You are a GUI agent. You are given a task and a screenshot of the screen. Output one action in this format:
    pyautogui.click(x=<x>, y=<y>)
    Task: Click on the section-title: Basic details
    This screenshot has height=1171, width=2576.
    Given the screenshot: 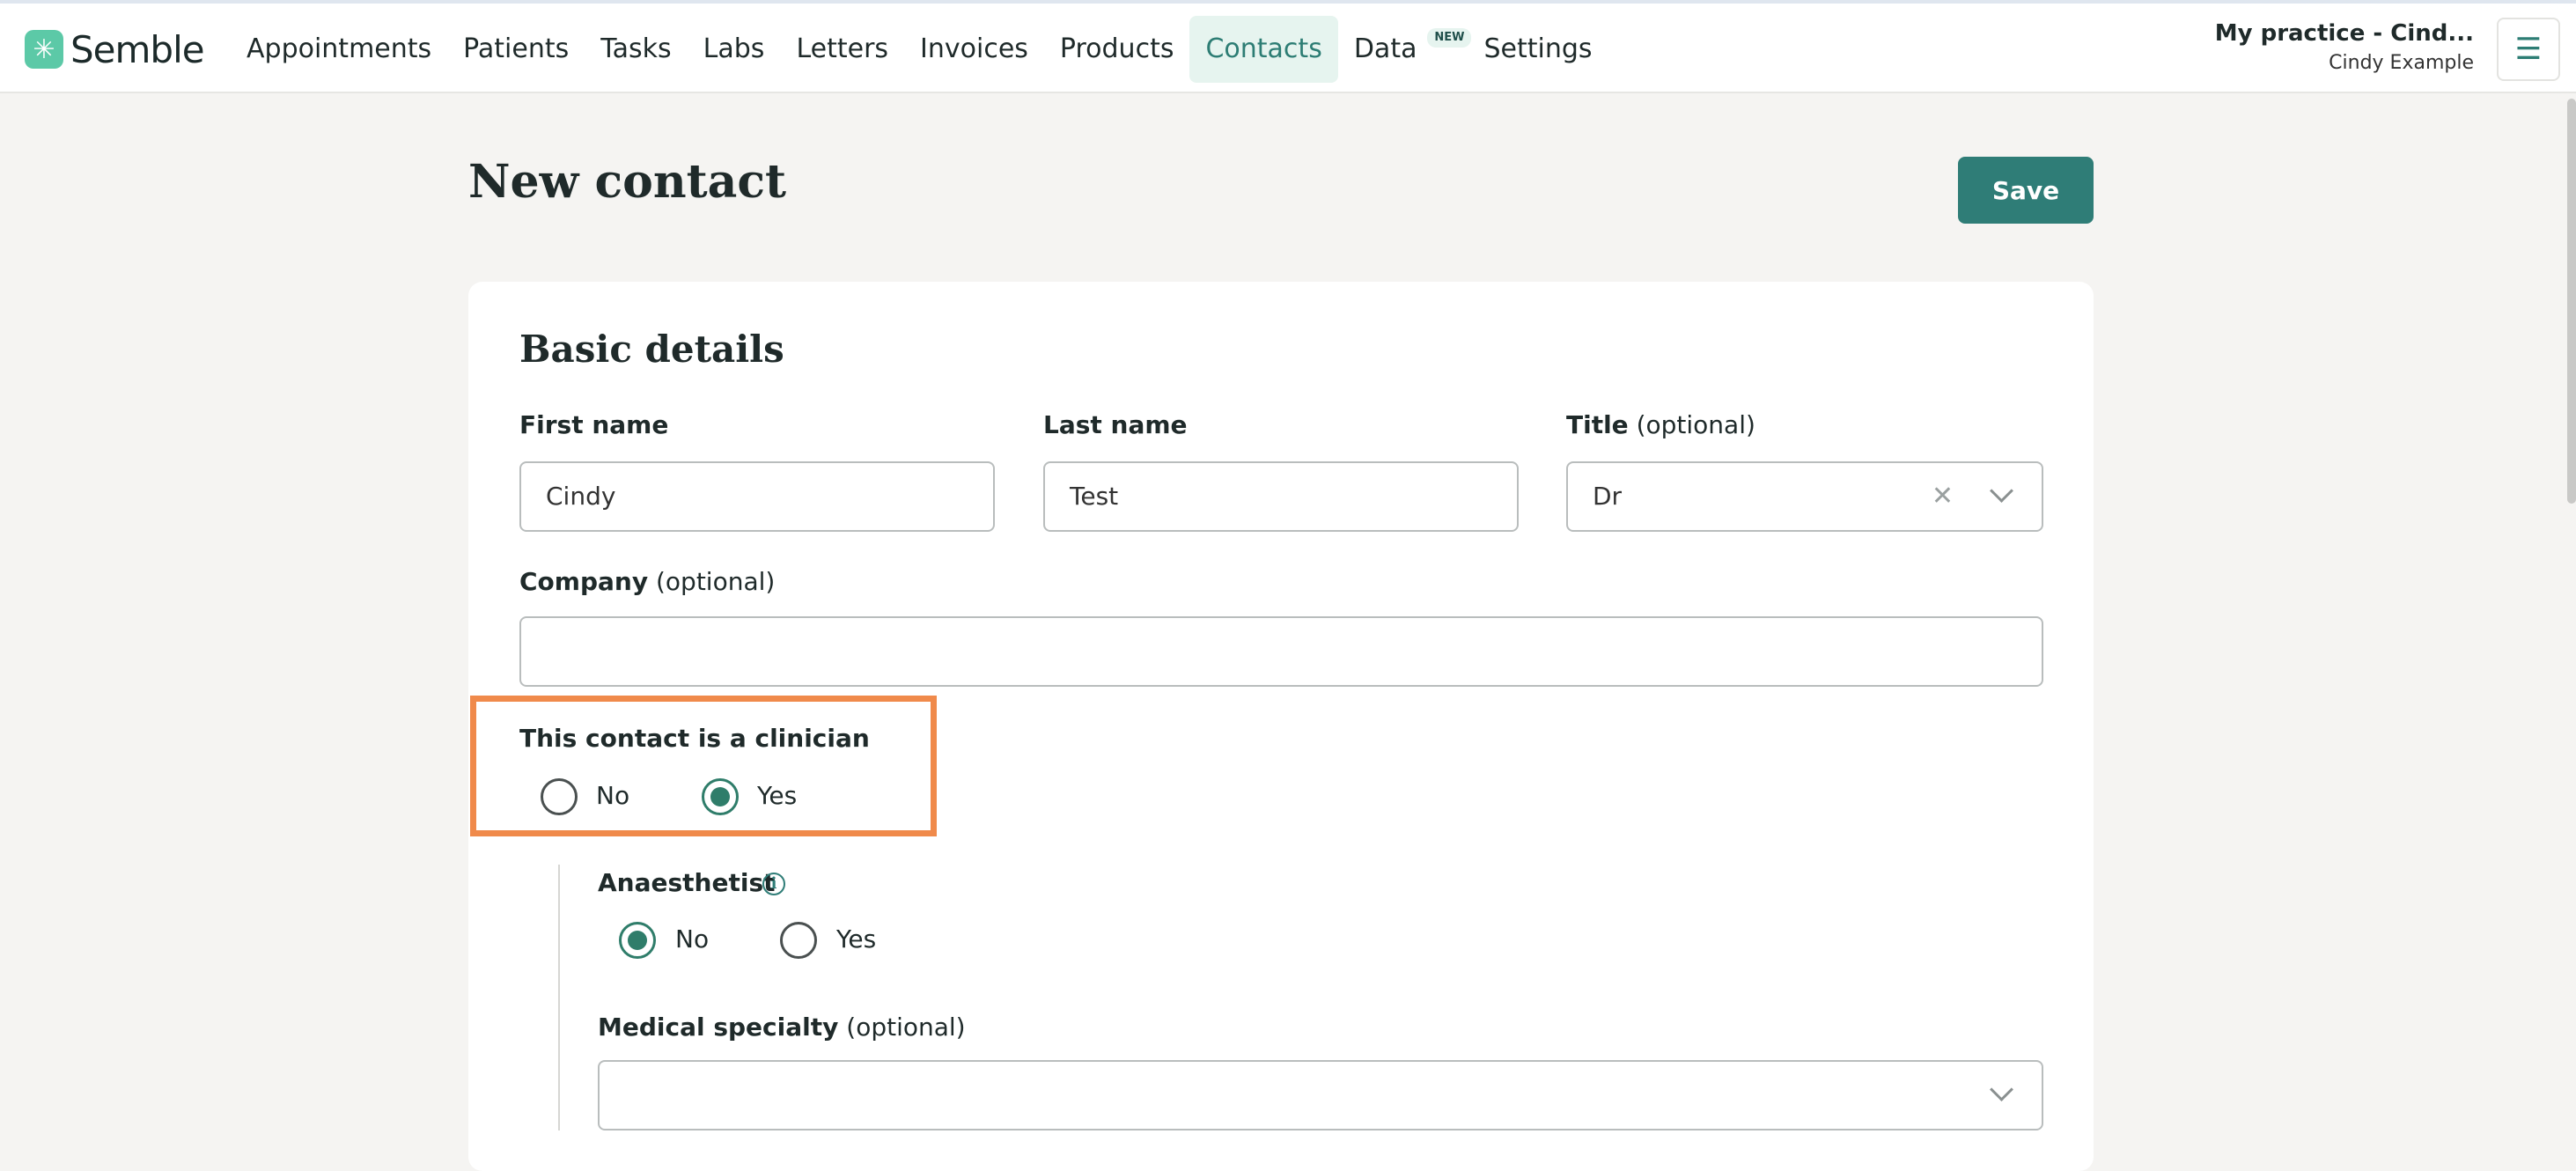 What is the action you would take?
    pyautogui.click(x=652, y=349)
    